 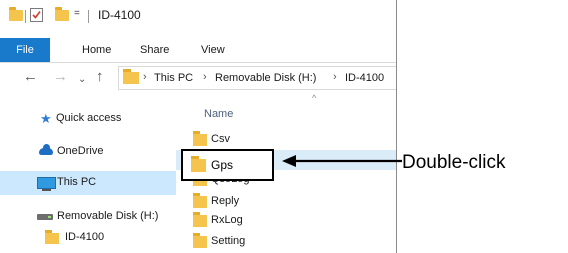 I want to click on file-name: Setting, so click(x=228, y=241).